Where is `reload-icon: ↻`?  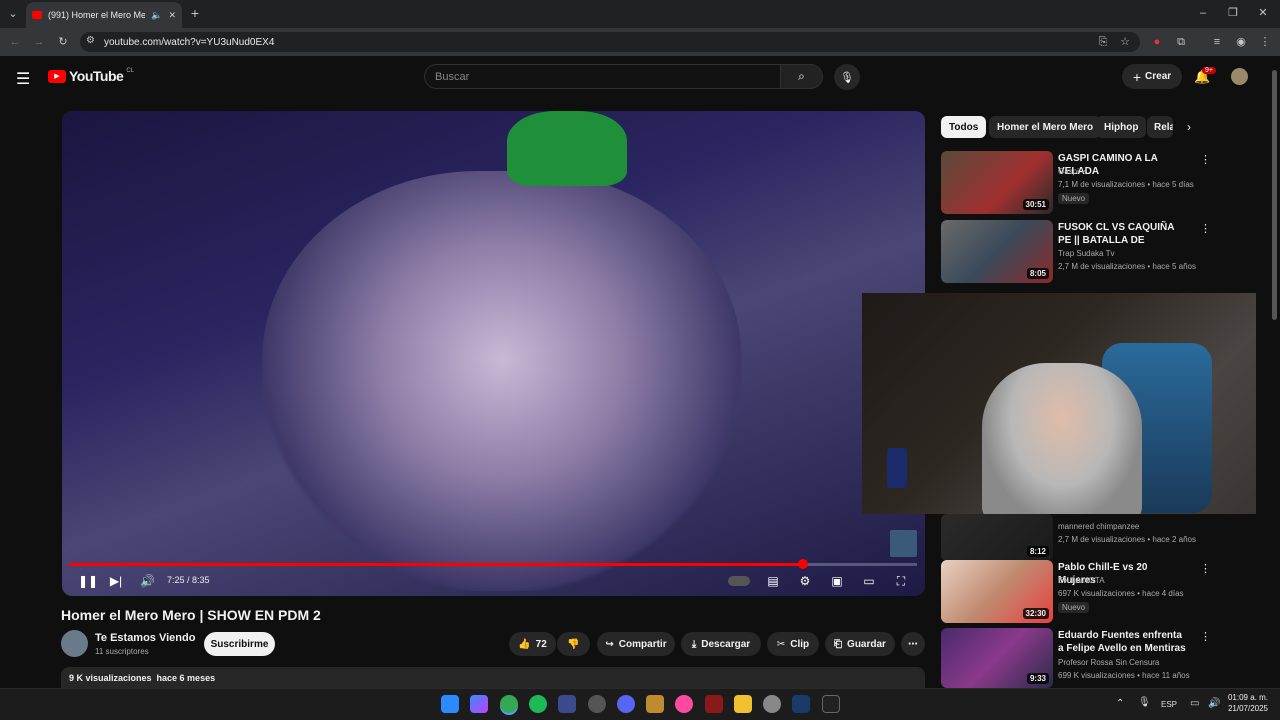
reload-icon: ↻ is located at coordinates (63, 42).